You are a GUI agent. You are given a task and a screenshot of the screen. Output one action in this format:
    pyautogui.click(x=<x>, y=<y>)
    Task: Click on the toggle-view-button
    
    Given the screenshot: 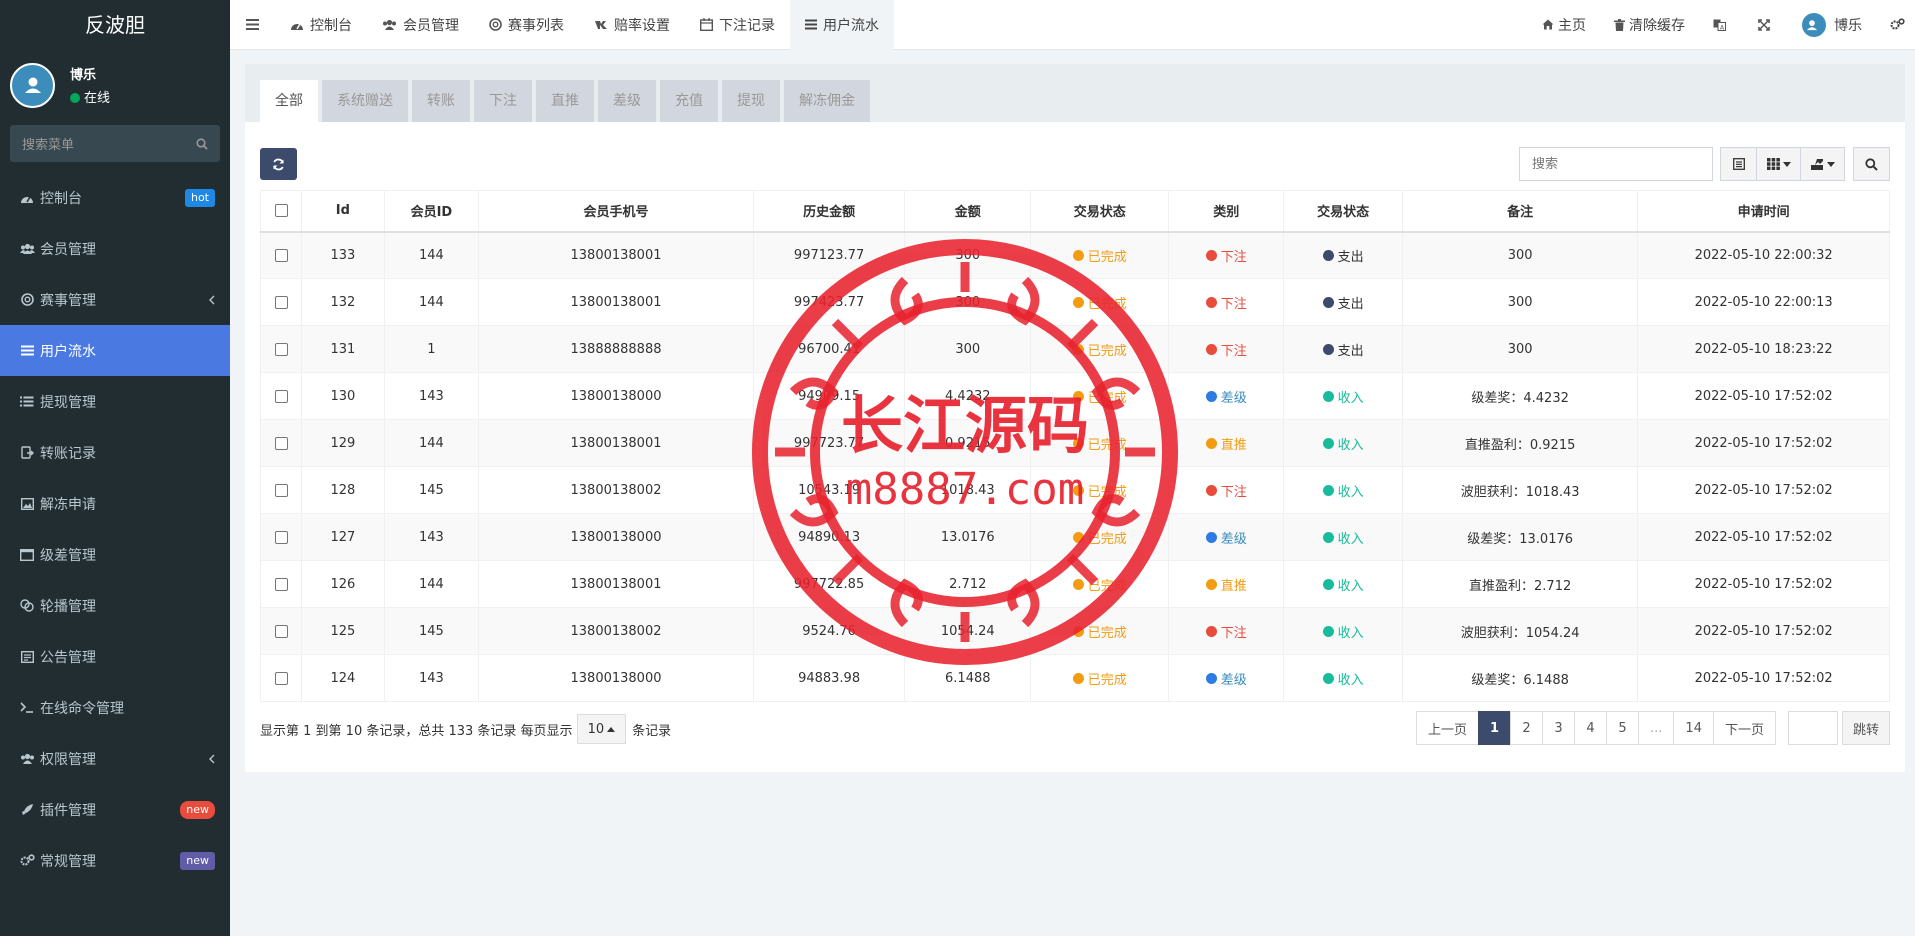 What is the action you would take?
    pyautogui.click(x=1738, y=164)
    